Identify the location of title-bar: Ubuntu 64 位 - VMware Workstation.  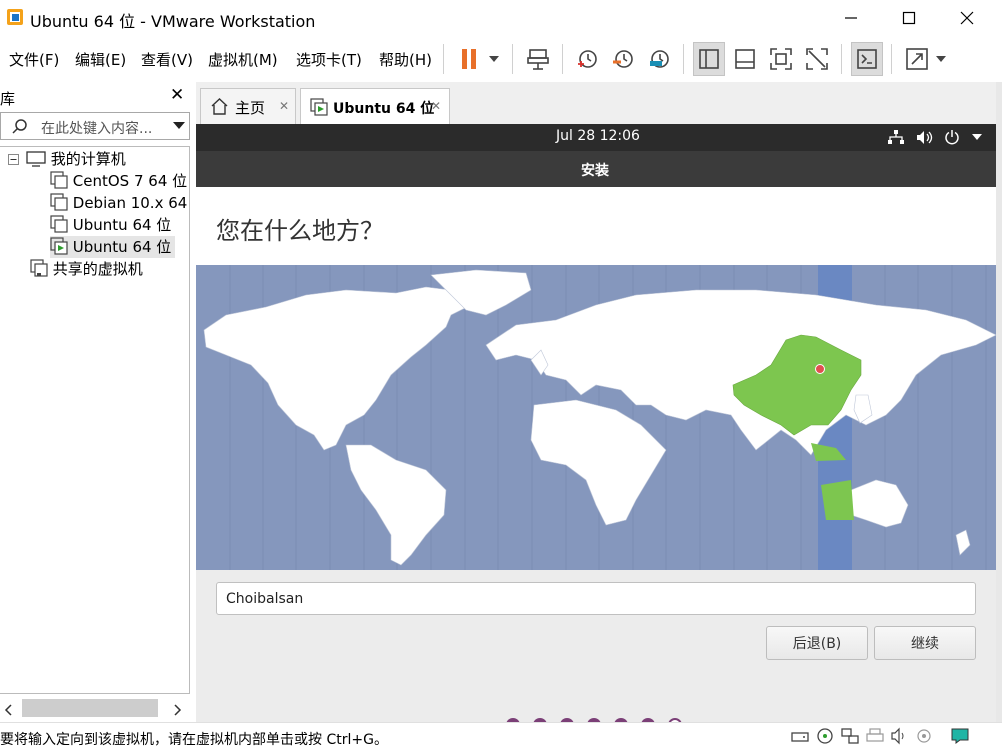
(501, 18).